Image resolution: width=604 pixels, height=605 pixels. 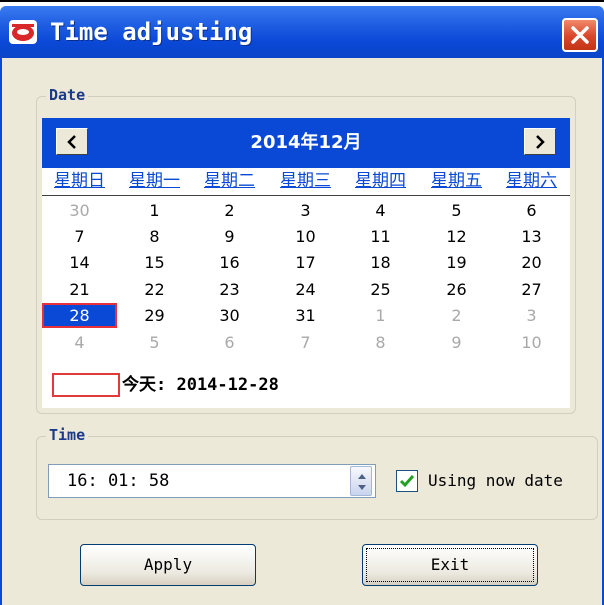 I want to click on checkmark-icon, so click(x=407, y=481).